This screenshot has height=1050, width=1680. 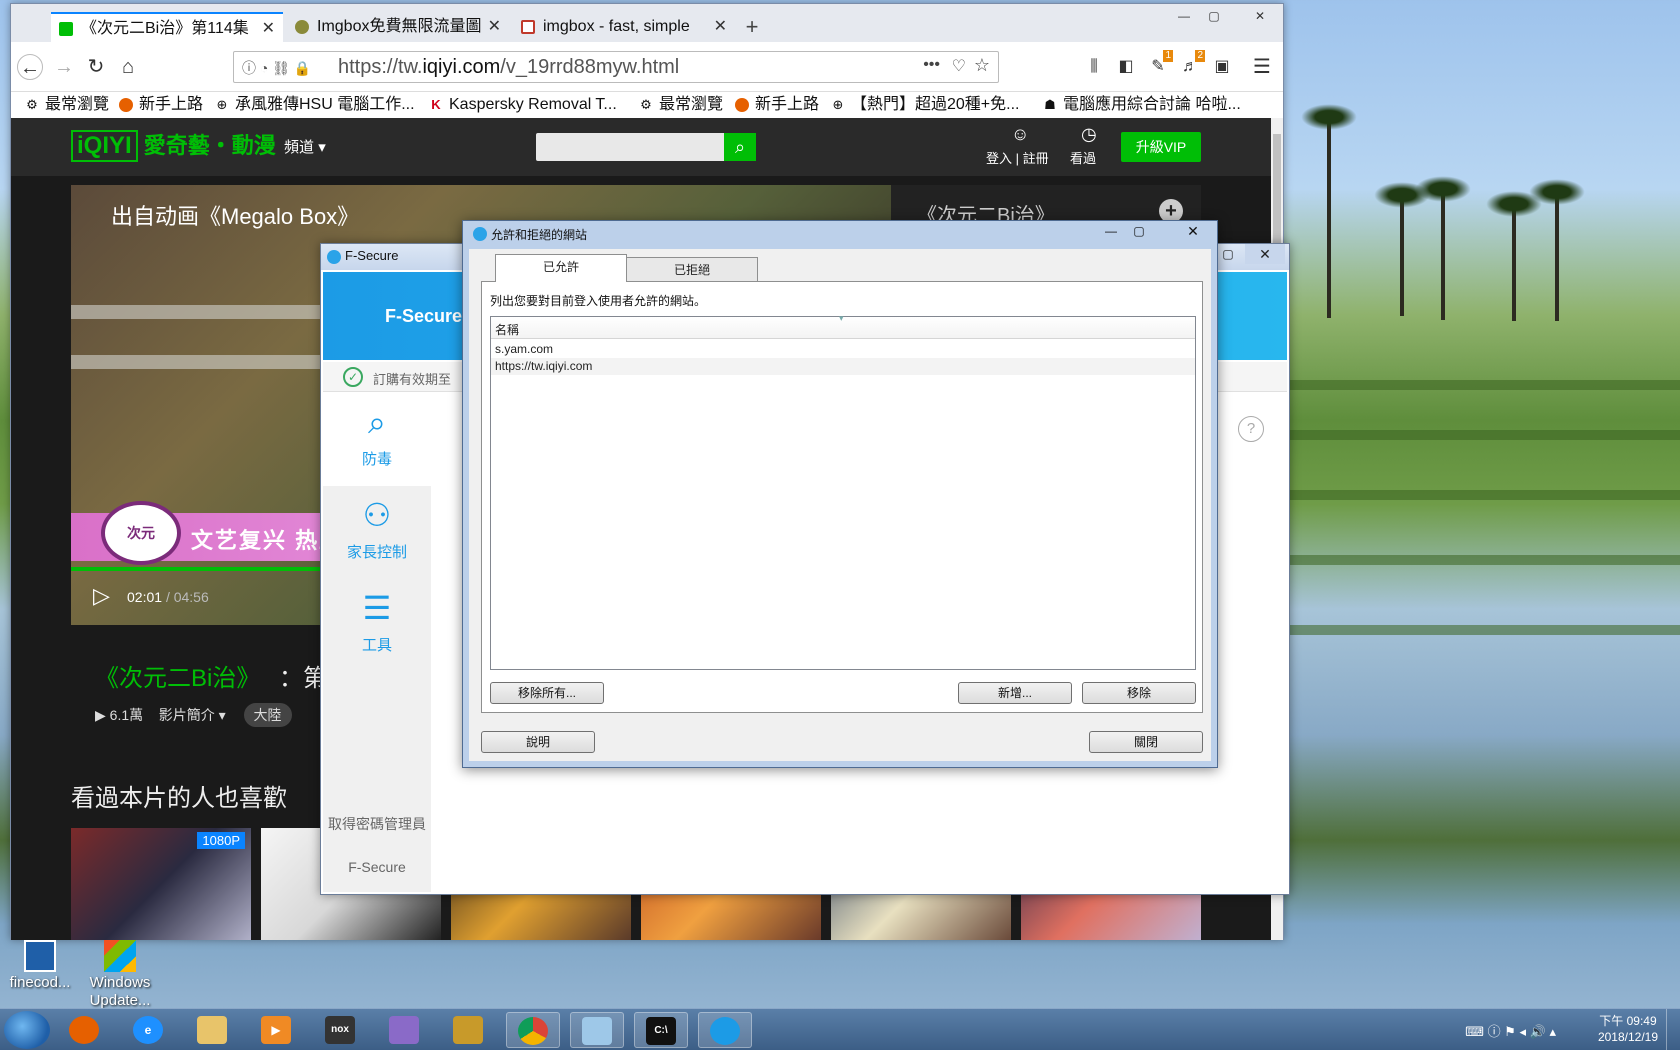 I want to click on help-button: 說明, so click(x=538, y=742).